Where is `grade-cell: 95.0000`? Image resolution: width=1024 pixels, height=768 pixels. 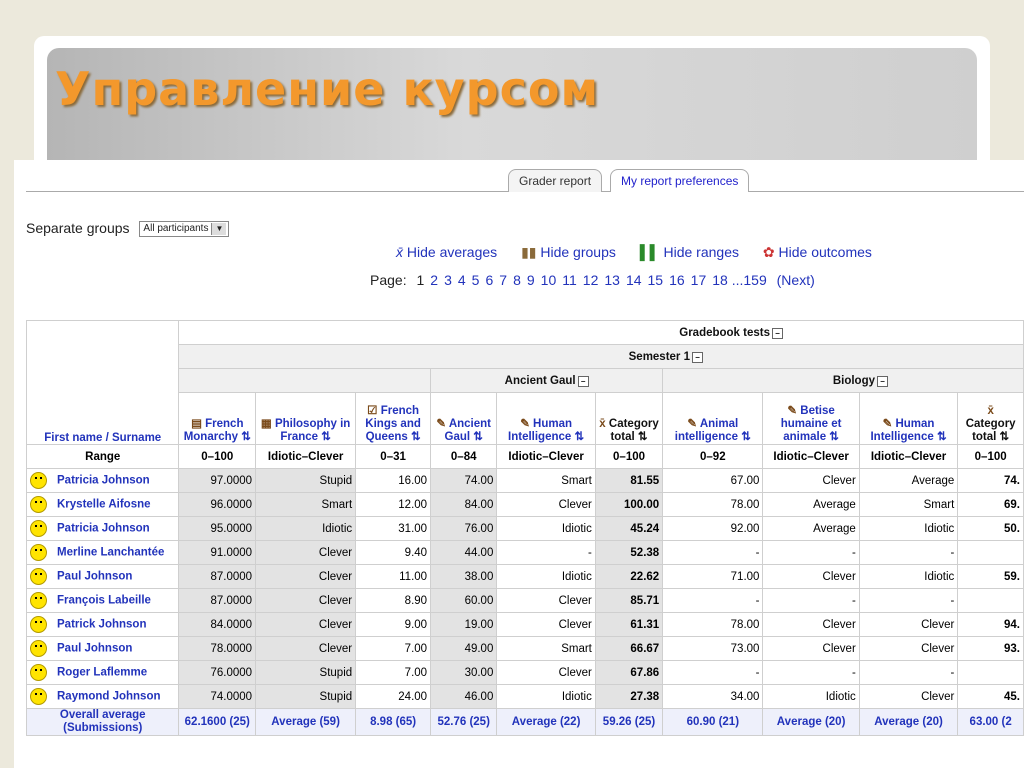 grade-cell: 95.0000 is located at coordinates (217, 528).